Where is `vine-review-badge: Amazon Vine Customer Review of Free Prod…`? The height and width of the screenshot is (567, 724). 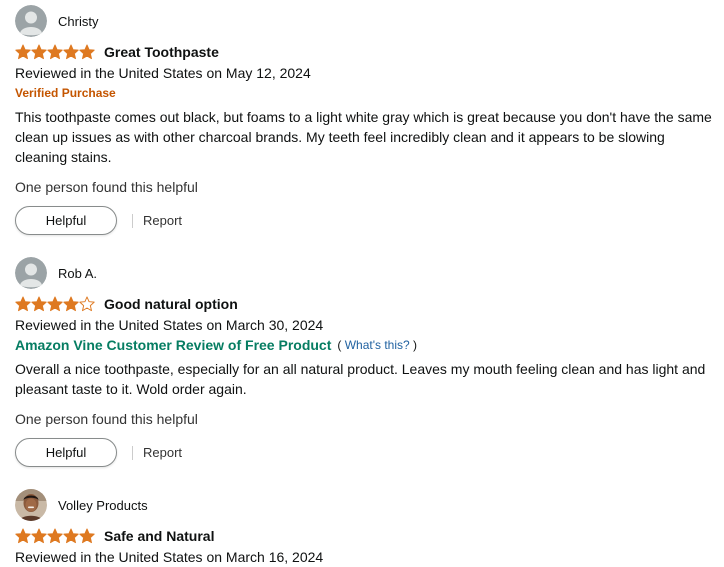
vine-review-badge: Amazon Vine Customer Review of Free Prod… is located at coordinates (365, 345).